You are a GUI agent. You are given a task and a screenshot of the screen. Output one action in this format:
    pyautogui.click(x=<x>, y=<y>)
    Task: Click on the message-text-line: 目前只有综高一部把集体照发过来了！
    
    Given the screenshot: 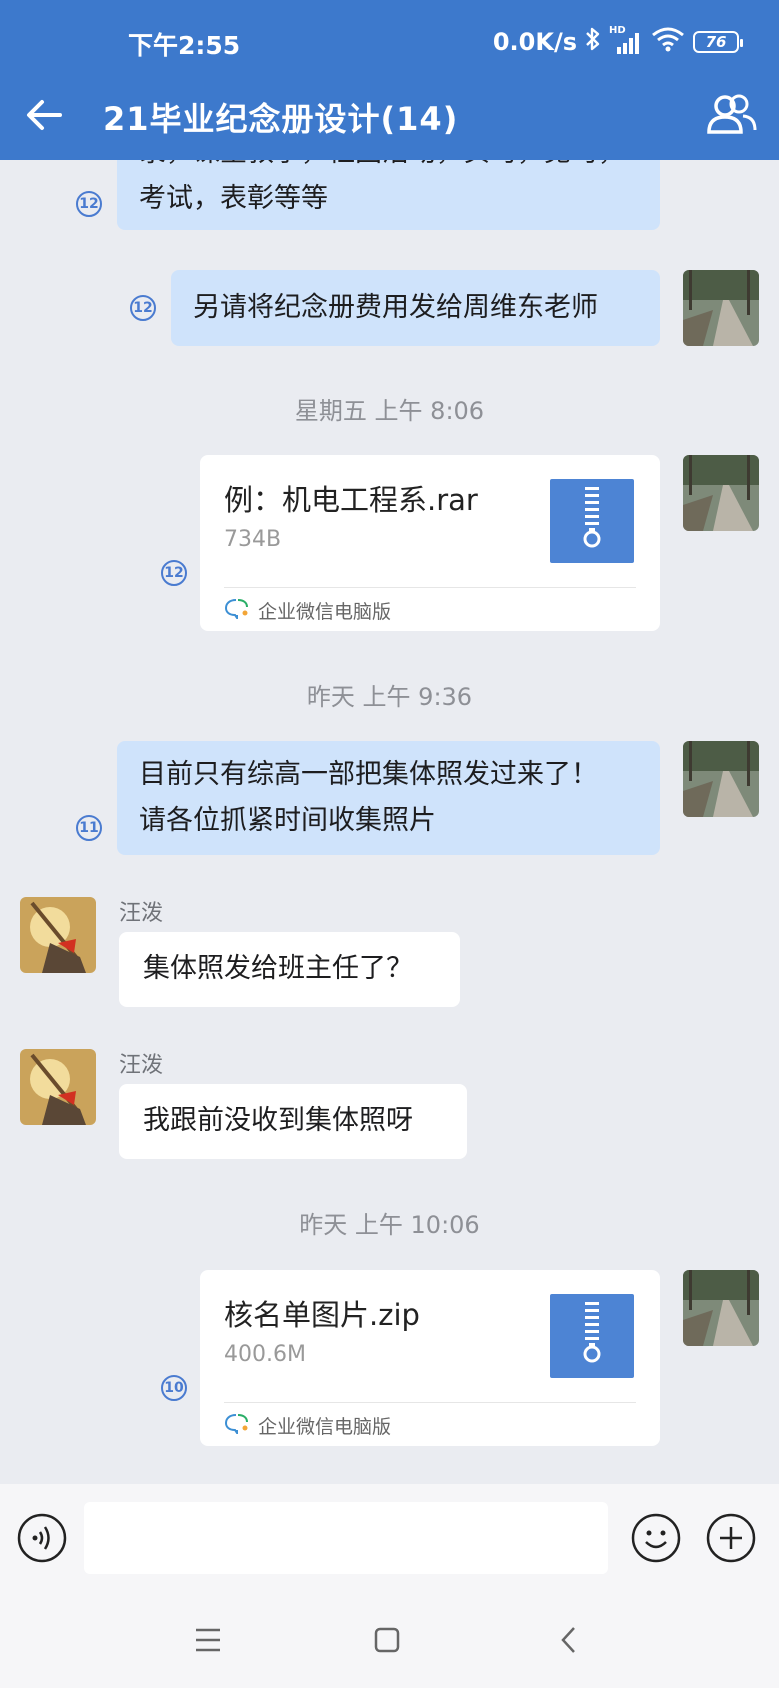 What is the action you would take?
    pyautogui.click(x=368, y=774)
    